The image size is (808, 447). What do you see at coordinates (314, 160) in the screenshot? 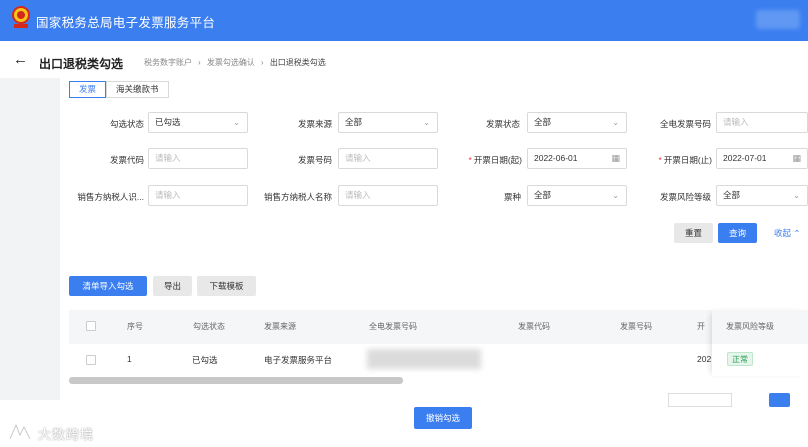
I see `invoice-no-label: 发票号码` at bounding box center [314, 160].